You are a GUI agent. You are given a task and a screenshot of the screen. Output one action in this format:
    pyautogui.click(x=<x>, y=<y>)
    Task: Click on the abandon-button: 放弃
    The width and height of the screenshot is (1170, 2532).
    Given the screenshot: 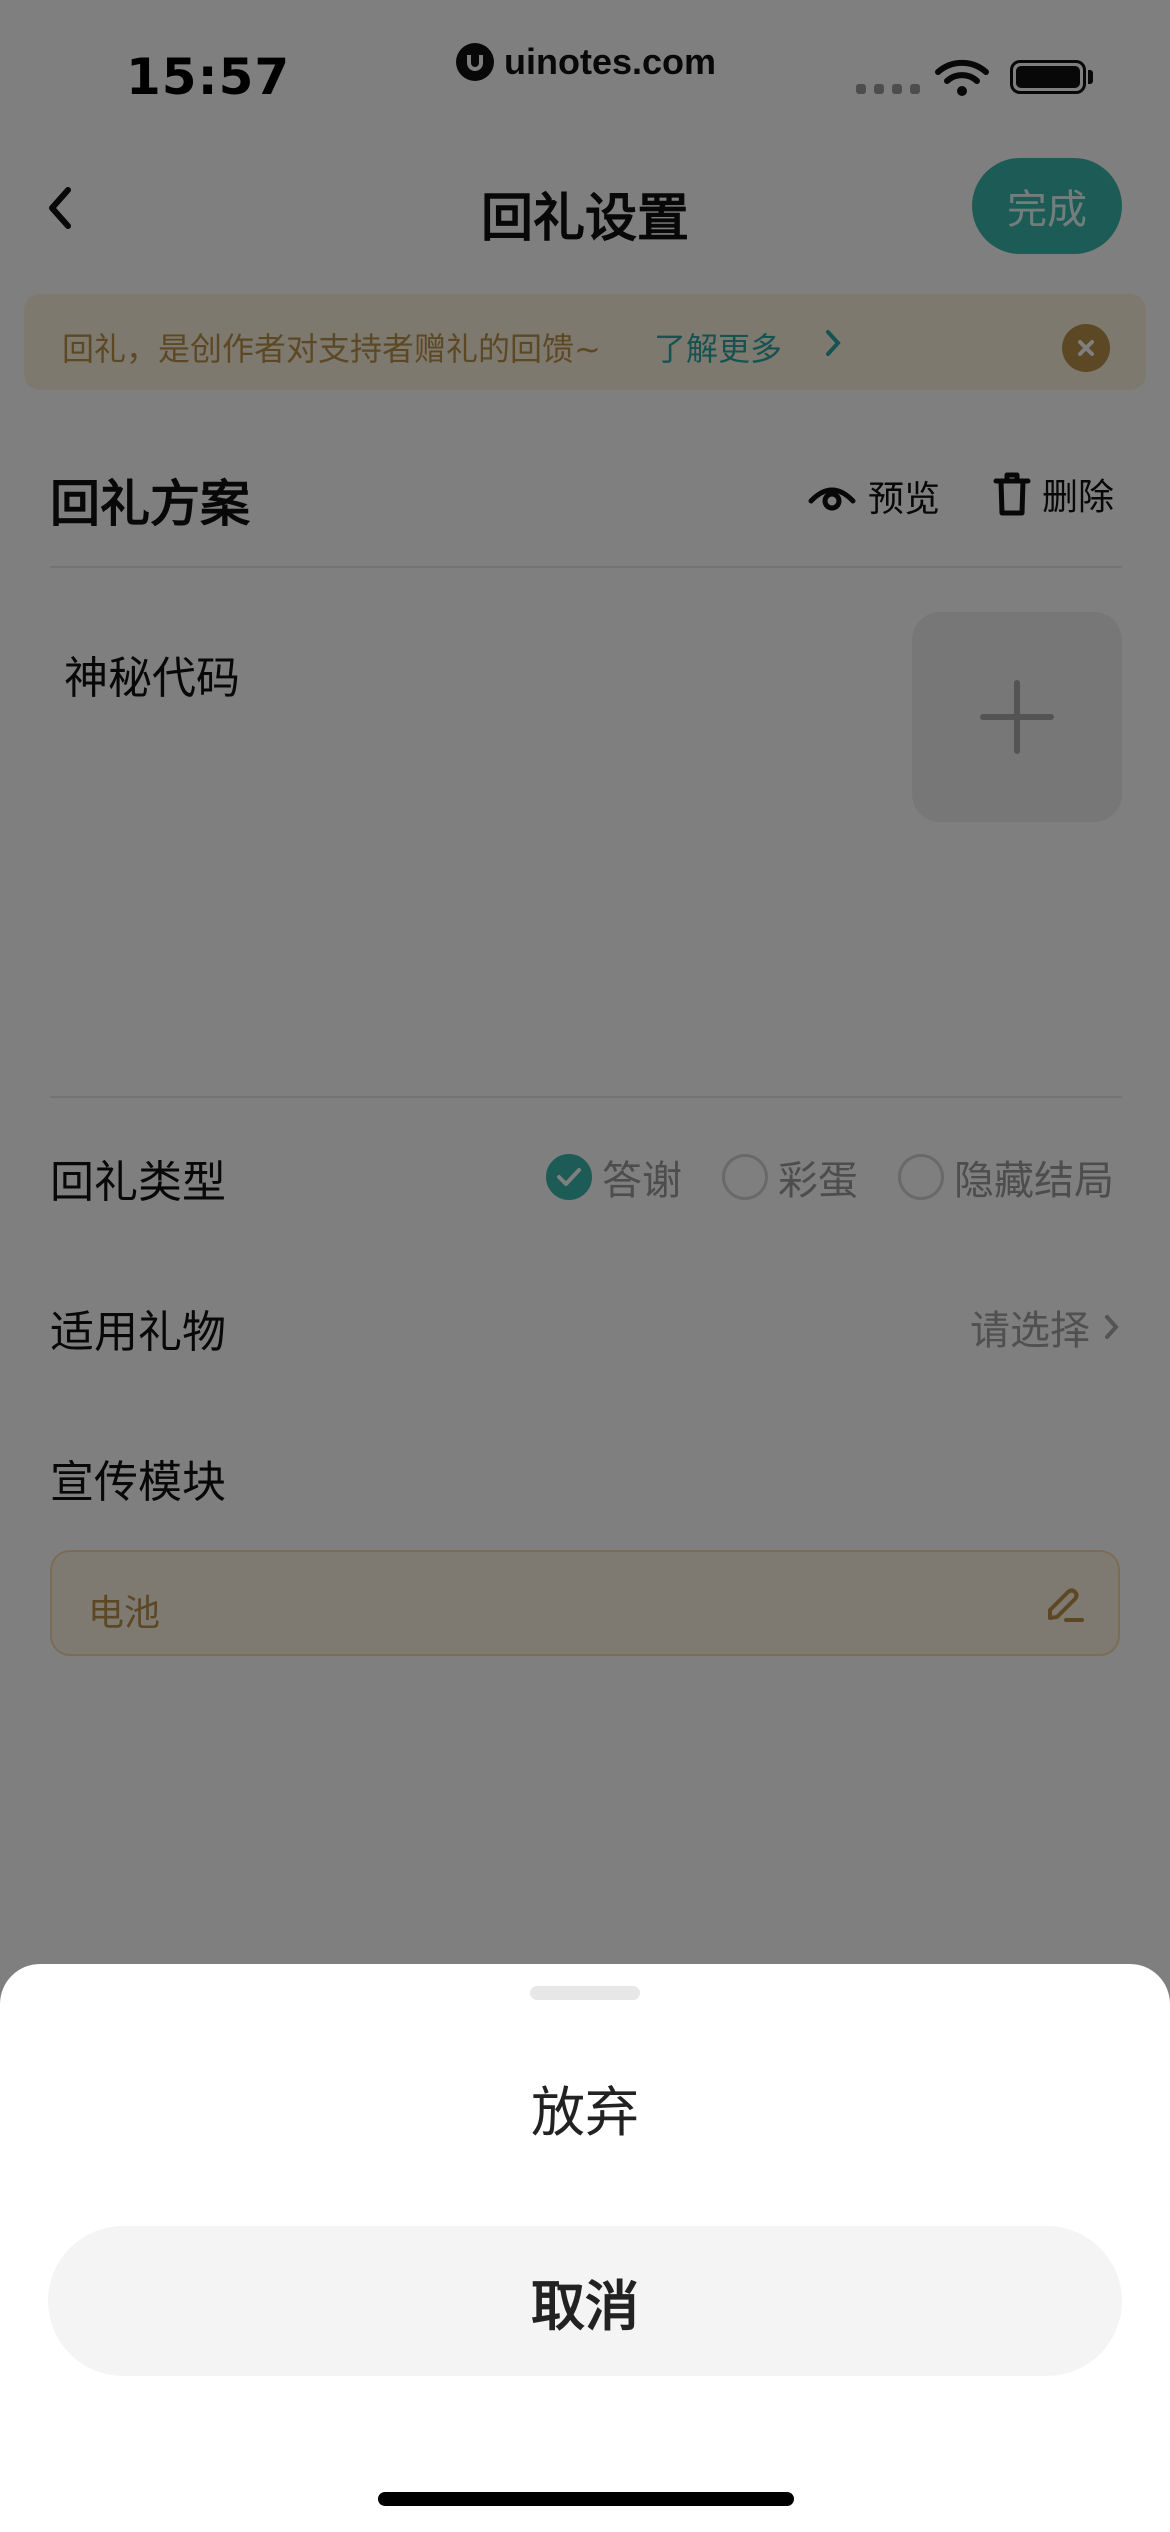 What is the action you would take?
    pyautogui.click(x=585, y=2107)
    